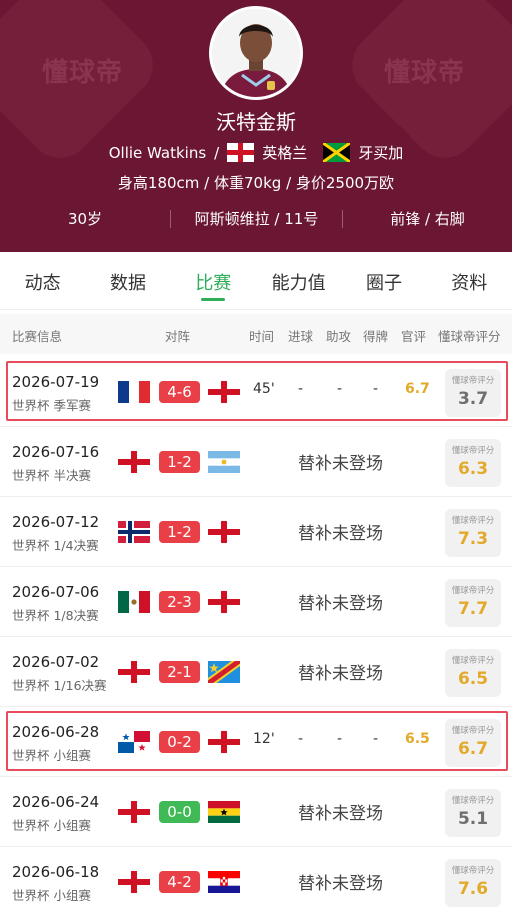  Describe the element at coordinates (473, 679) in the screenshot. I see `dqd-rating-value: 6.5` at that location.